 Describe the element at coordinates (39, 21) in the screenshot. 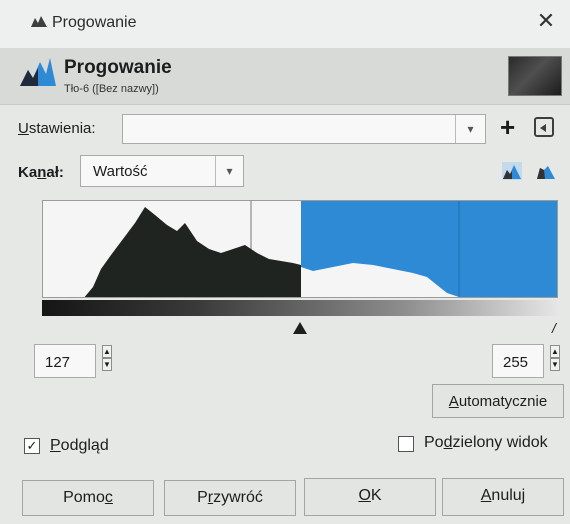

I see `threshold-app-icon` at that location.